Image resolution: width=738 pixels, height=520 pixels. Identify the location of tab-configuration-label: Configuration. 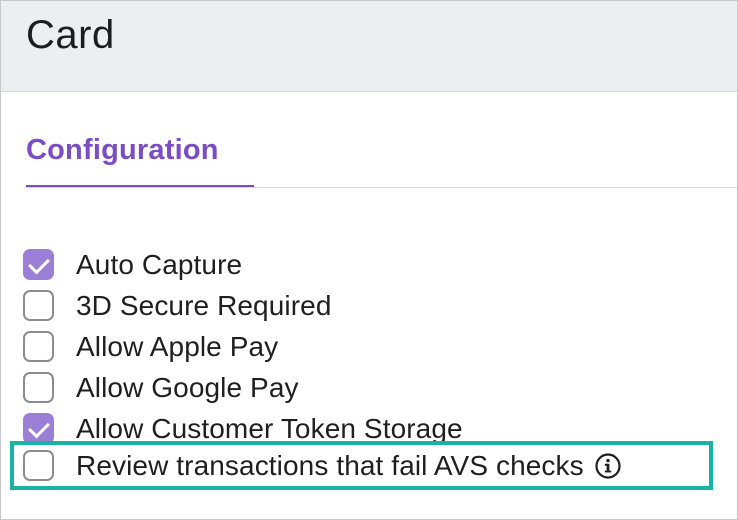
(122, 150).